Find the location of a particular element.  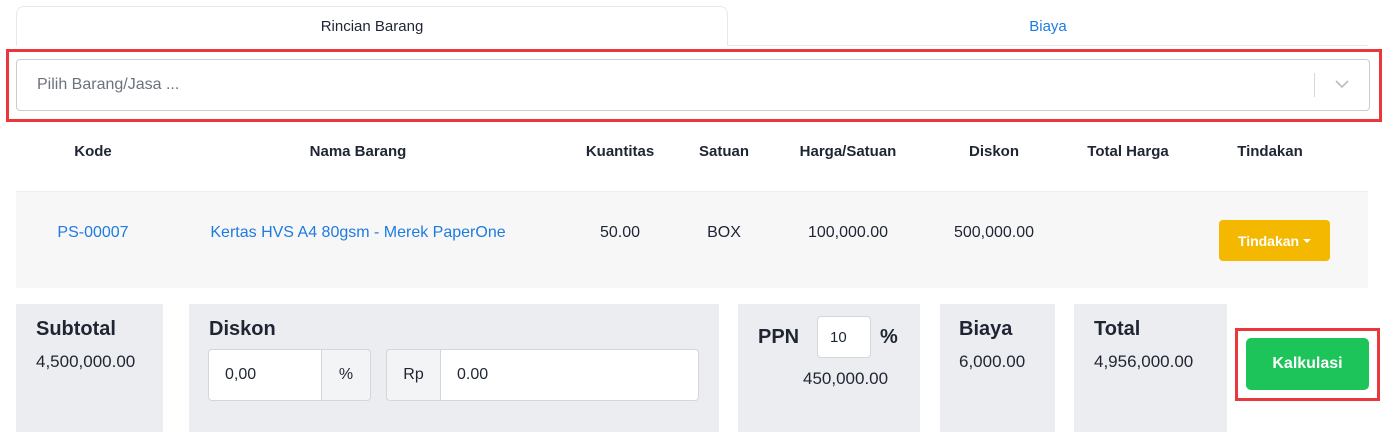

tindakan-dropdown-button: Tindakan is located at coordinates (1274, 240).